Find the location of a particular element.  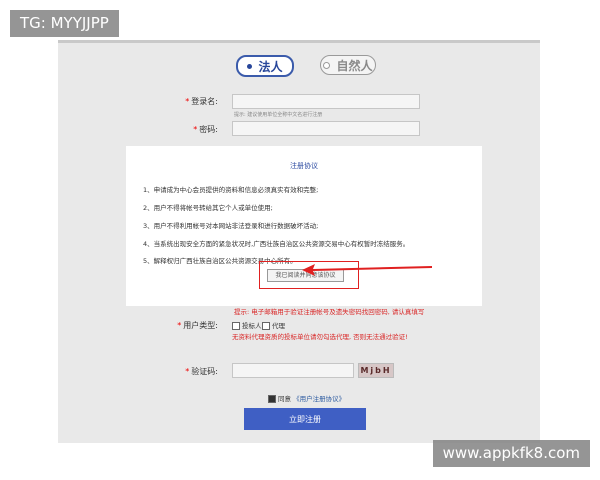

password-input is located at coordinates (326, 128).